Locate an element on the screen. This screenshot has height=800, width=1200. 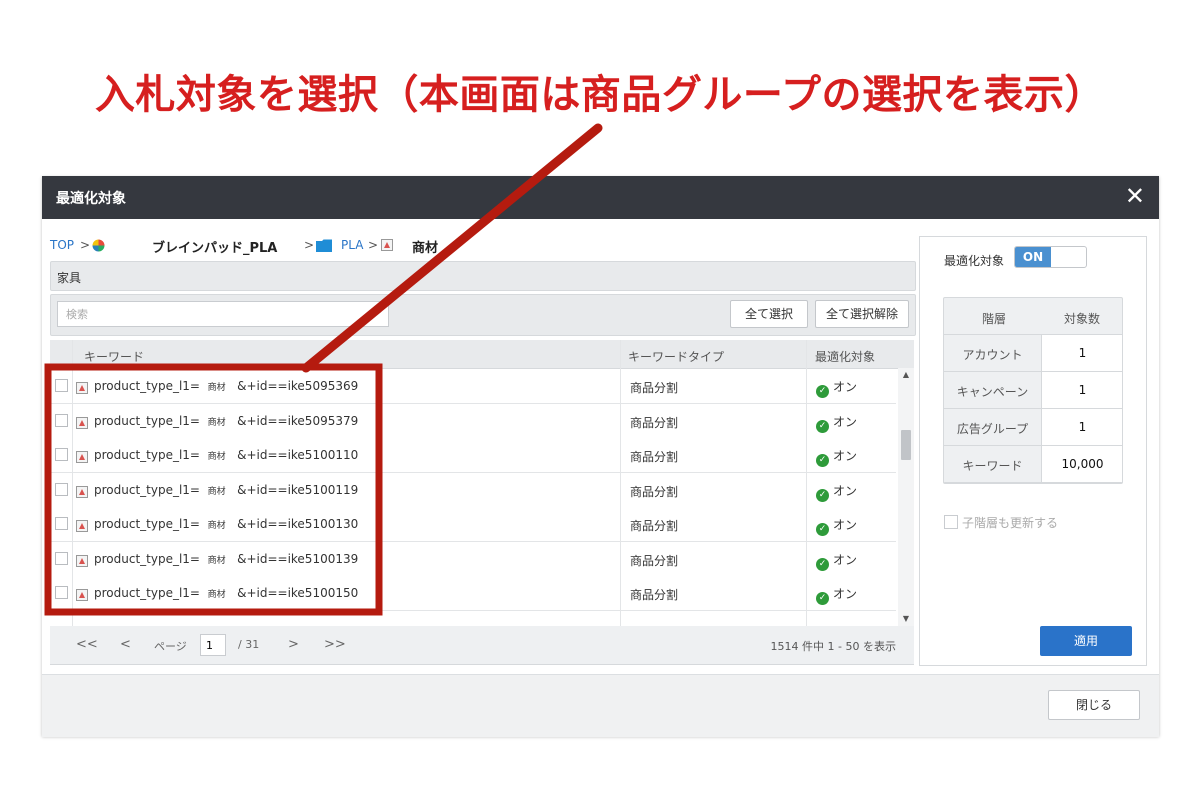
annotation-highlight-box is located at coordinates (213, 489).